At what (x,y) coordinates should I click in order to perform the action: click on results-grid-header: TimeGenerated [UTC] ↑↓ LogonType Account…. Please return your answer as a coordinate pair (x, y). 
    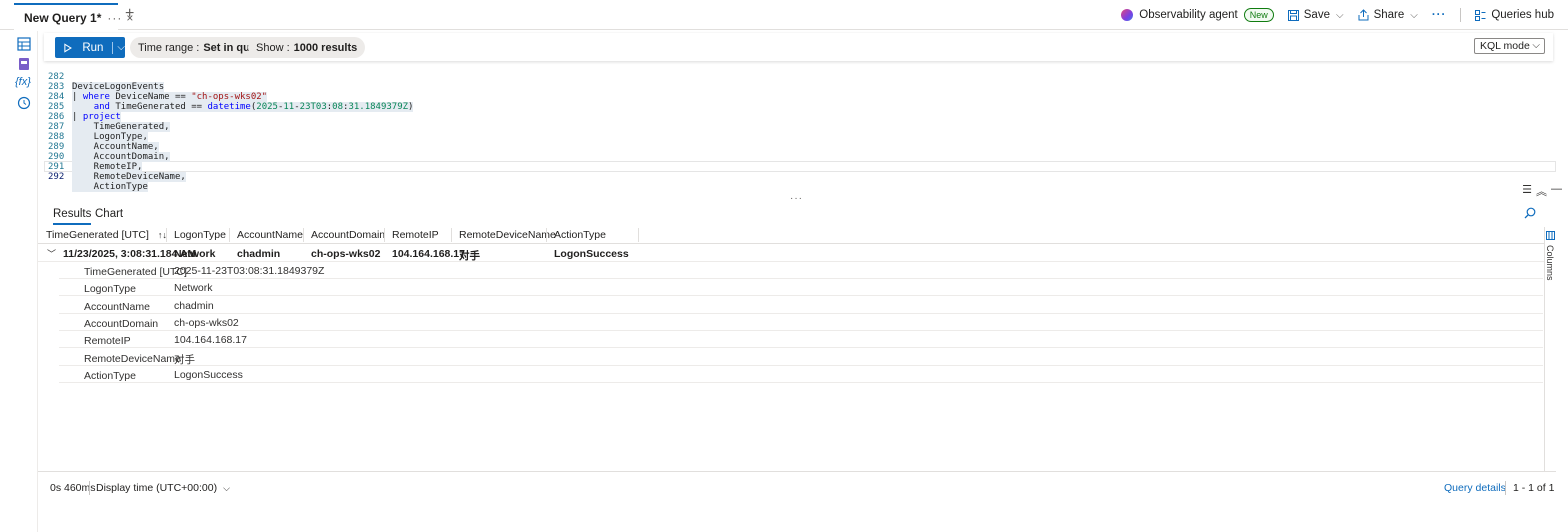
    Looking at the image, I should click on (791, 235).